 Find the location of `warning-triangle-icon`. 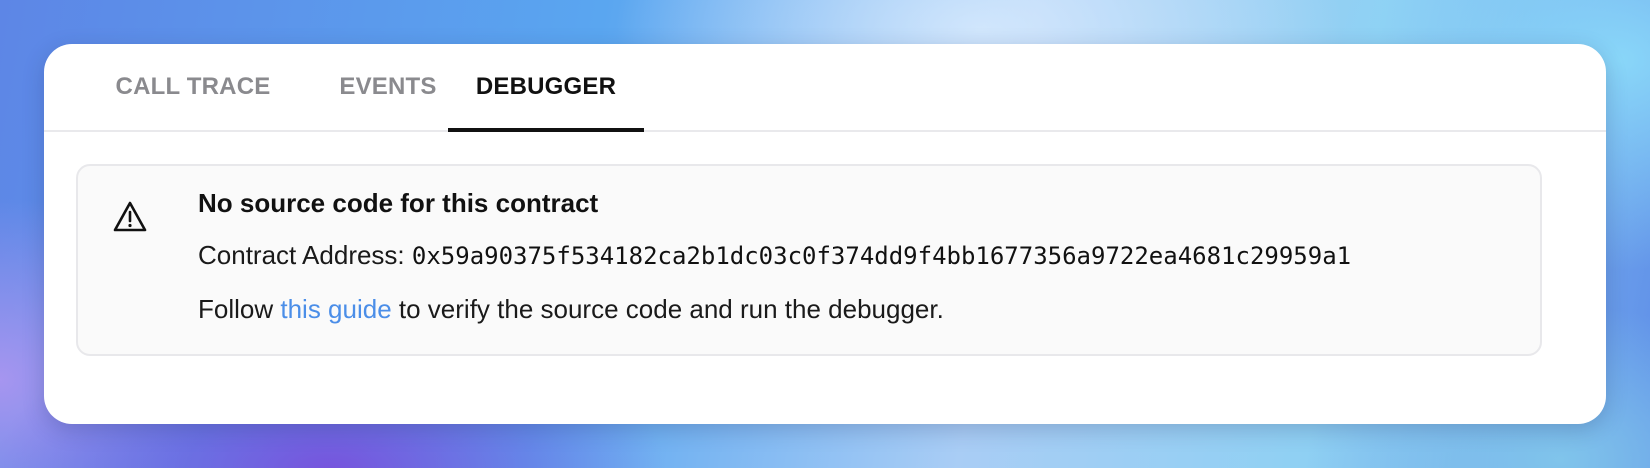

warning-triangle-icon is located at coordinates (130, 216).